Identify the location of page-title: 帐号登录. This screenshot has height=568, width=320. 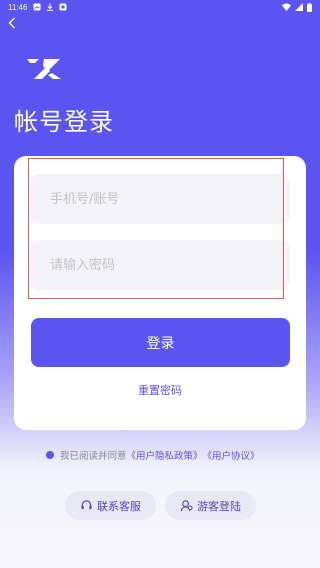
(64, 122).